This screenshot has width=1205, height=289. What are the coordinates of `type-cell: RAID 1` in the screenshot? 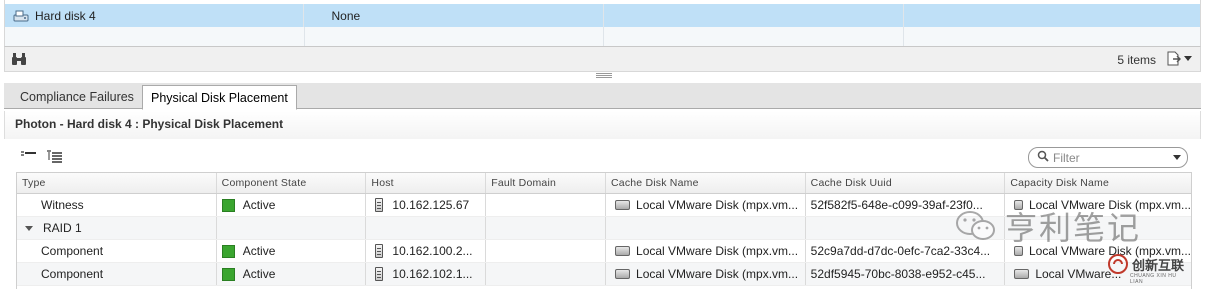 It's located at (117, 228).